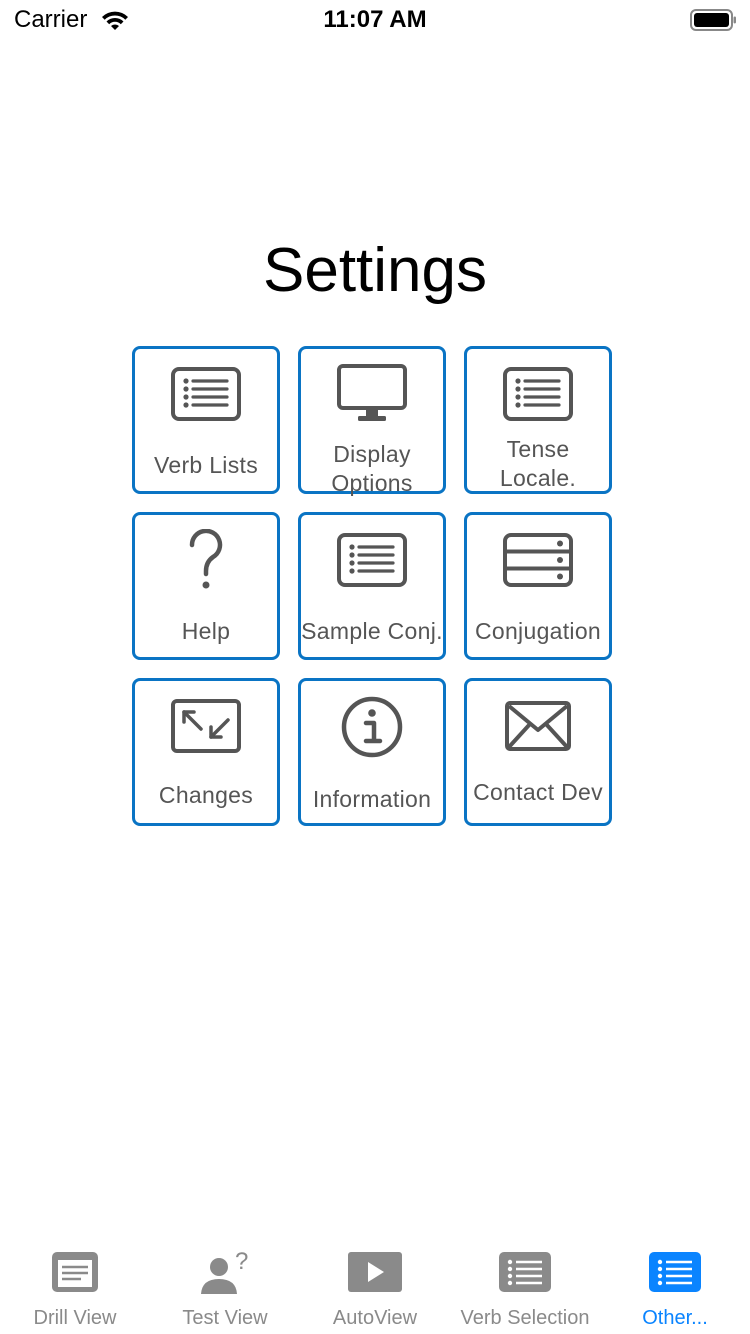 The width and height of the screenshot is (750, 1334). I want to click on tile-label: Sample Conj., so click(372, 631).